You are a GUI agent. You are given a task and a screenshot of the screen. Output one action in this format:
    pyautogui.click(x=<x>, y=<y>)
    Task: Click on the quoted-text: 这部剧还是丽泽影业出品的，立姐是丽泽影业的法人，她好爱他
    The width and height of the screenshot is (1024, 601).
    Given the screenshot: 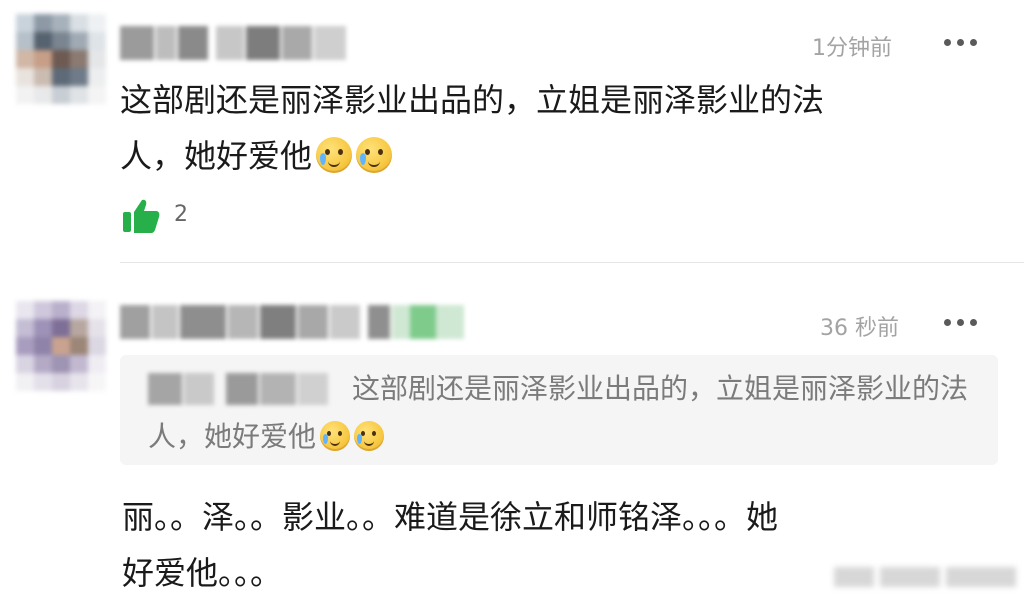 What is the action you would take?
    pyautogui.click(x=563, y=413)
    